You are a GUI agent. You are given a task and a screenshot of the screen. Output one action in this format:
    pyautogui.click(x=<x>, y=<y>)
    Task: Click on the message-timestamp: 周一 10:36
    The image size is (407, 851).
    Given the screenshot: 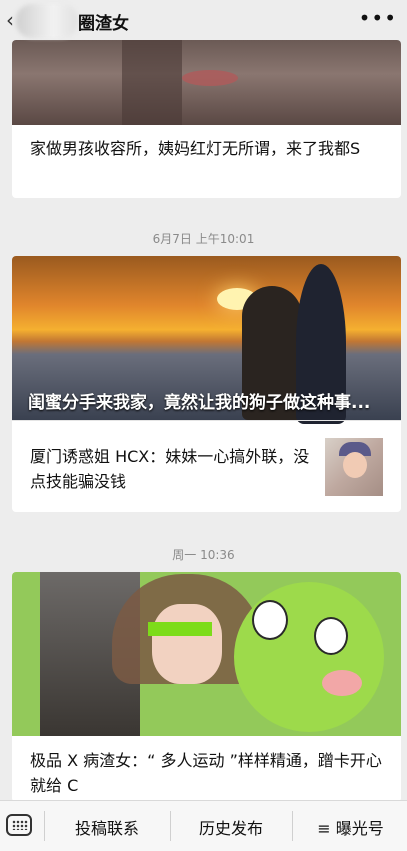 What is the action you would take?
    pyautogui.click(x=203, y=555)
    